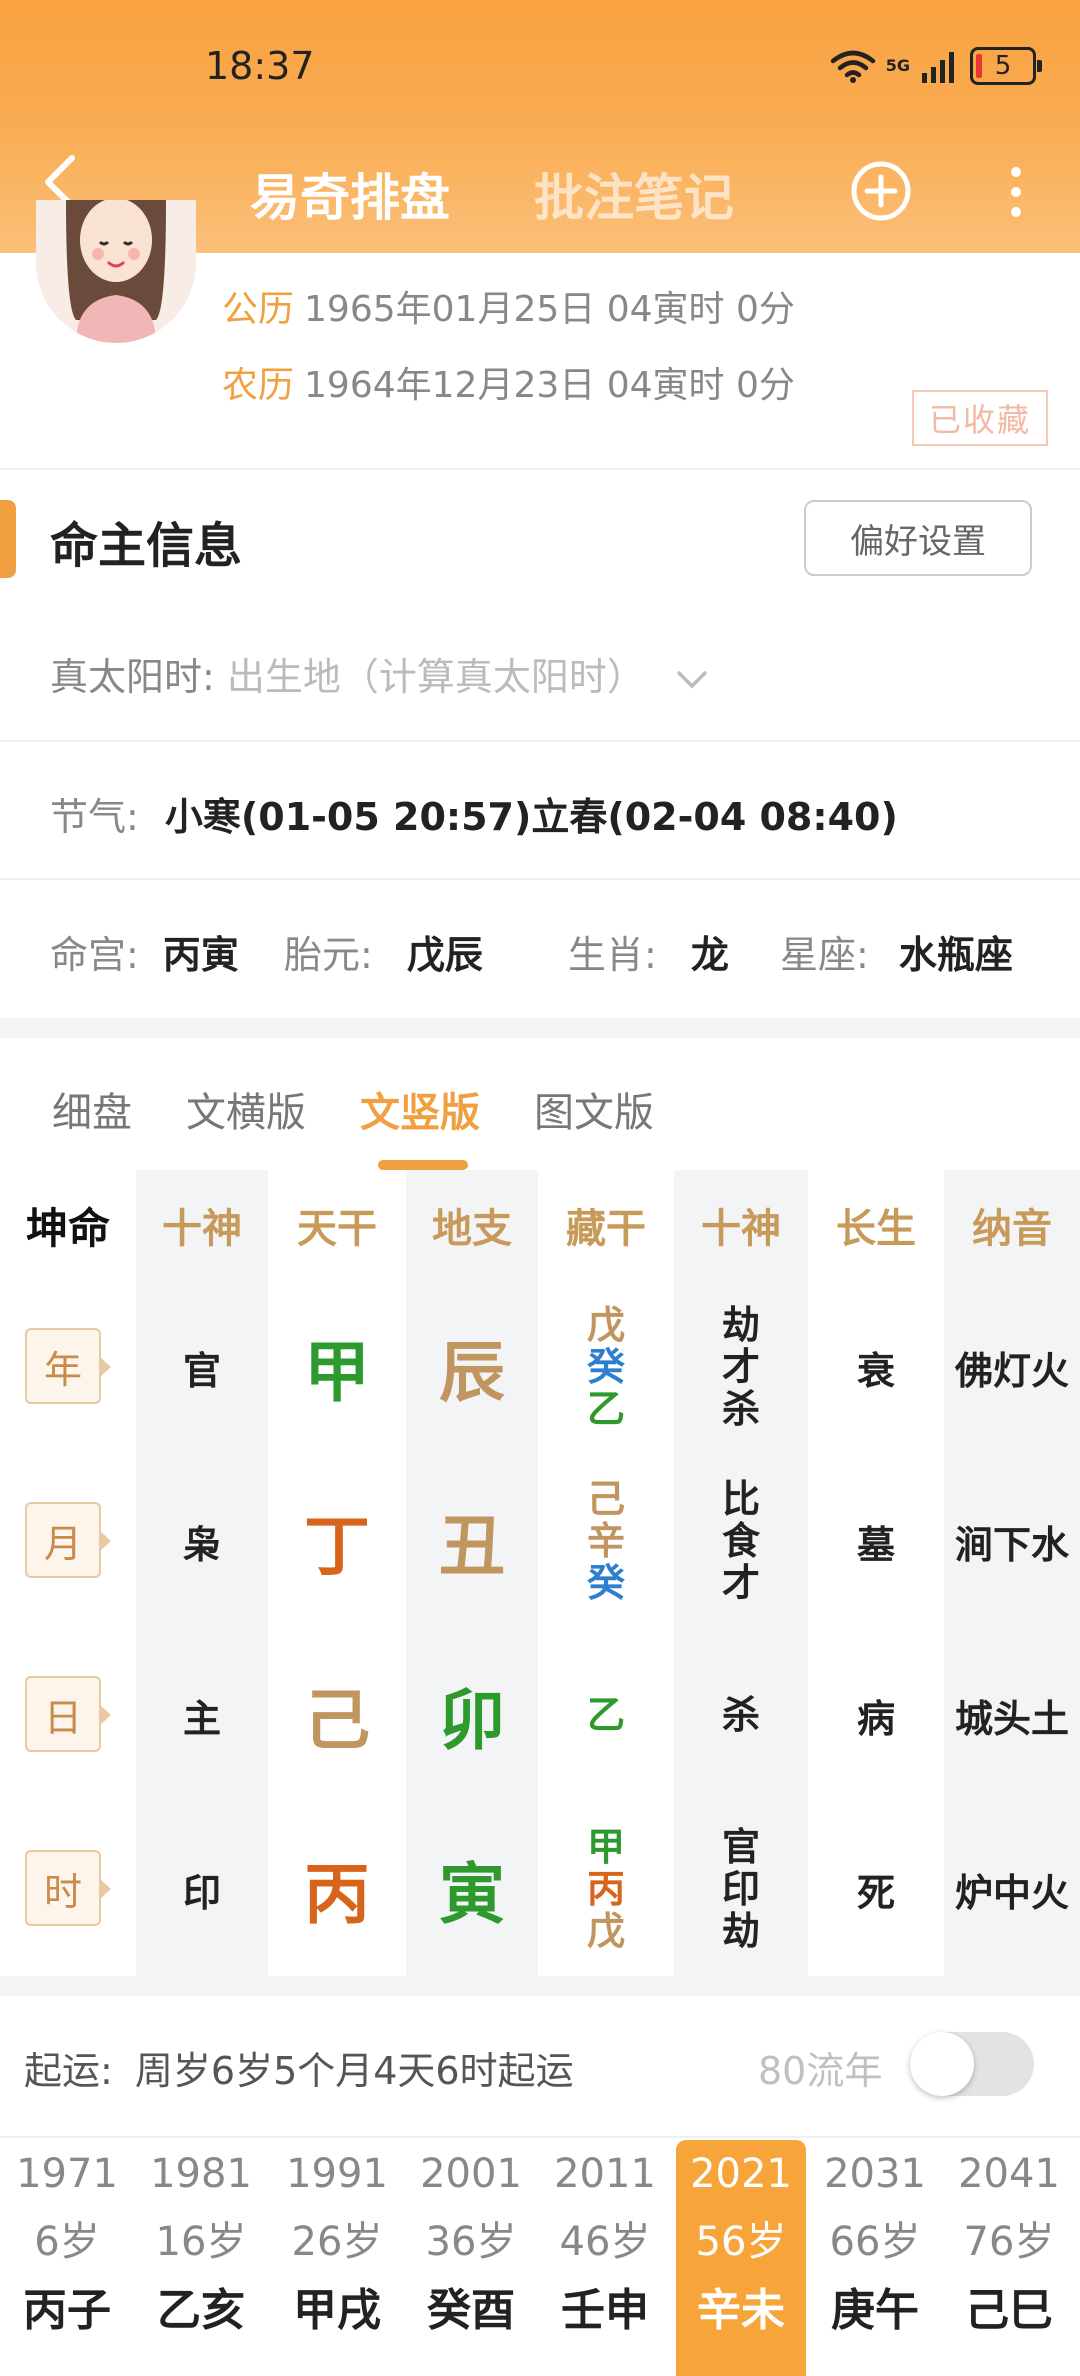 The height and width of the screenshot is (2376, 1080). I want to click on earthly-branch-cell: 丑, so click(472, 1541).